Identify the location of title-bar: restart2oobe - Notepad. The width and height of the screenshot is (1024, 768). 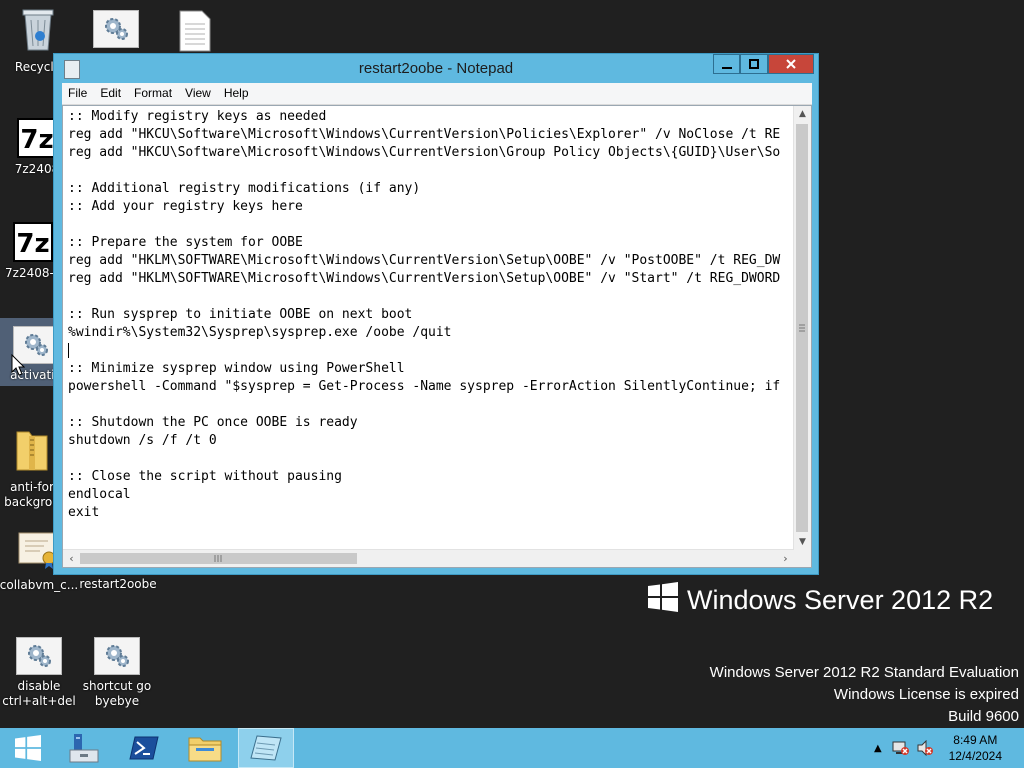
(436, 69).